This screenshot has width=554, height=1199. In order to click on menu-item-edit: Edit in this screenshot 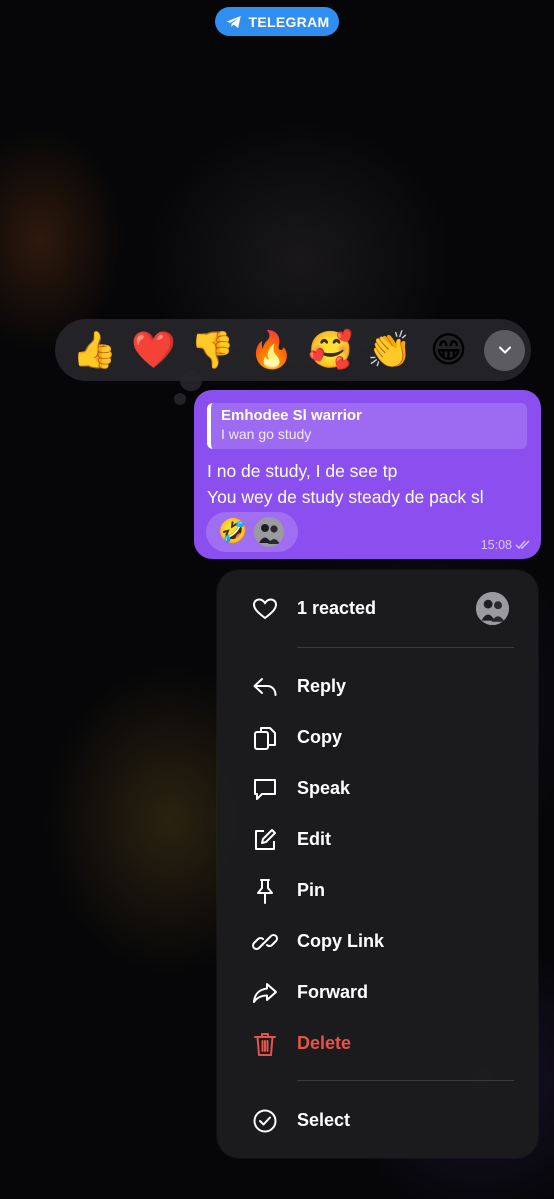, I will do `click(377, 839)`.